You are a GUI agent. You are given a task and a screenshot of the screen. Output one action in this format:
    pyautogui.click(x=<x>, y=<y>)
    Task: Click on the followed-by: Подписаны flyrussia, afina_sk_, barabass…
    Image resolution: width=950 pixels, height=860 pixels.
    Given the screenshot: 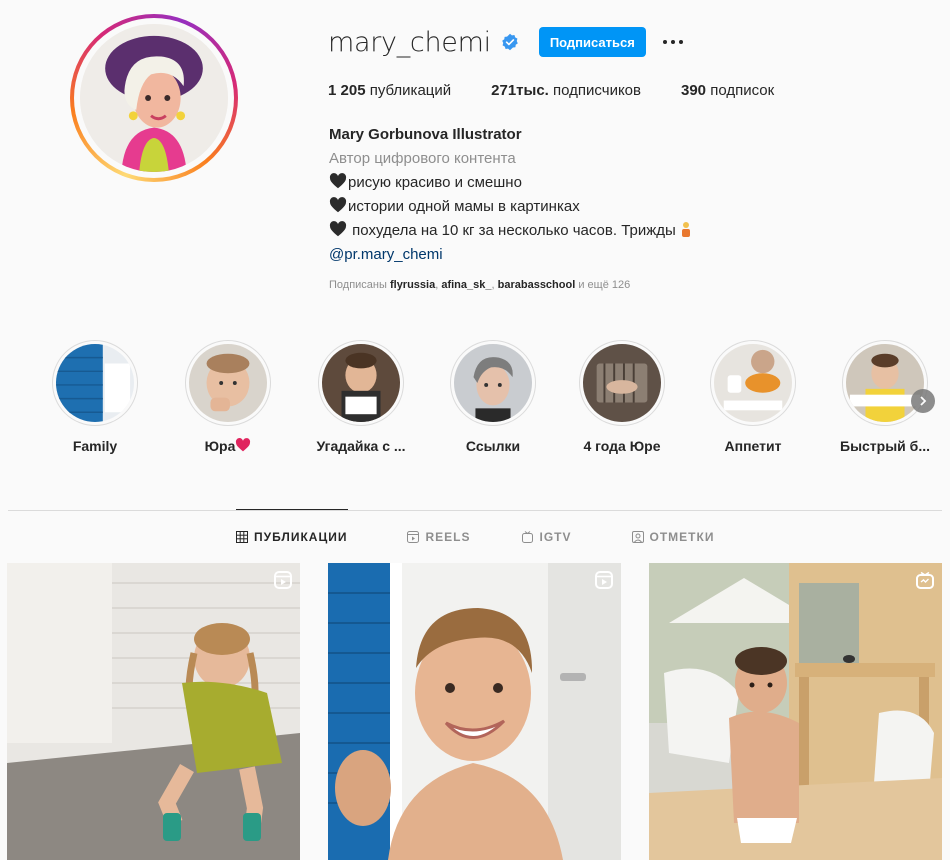 What is the action you would take?
    pyautogui.click(x=479, y=285)
    